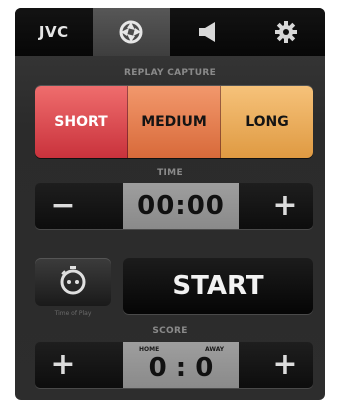 This screenshot has height=402, width=339. I want to click on timer-button, so click(73, 282).